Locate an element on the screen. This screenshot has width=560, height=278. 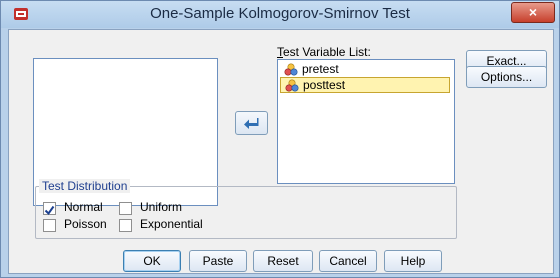
normal-checkbox is located at coordinates (49, 209).